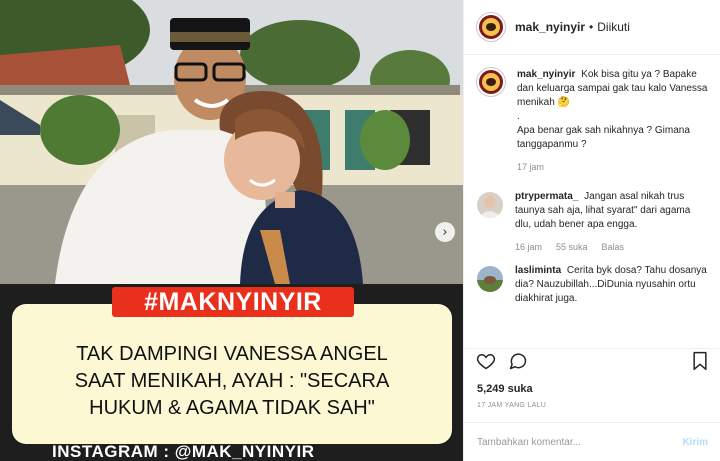  I want to click on author-avatar, so click(491, 27).